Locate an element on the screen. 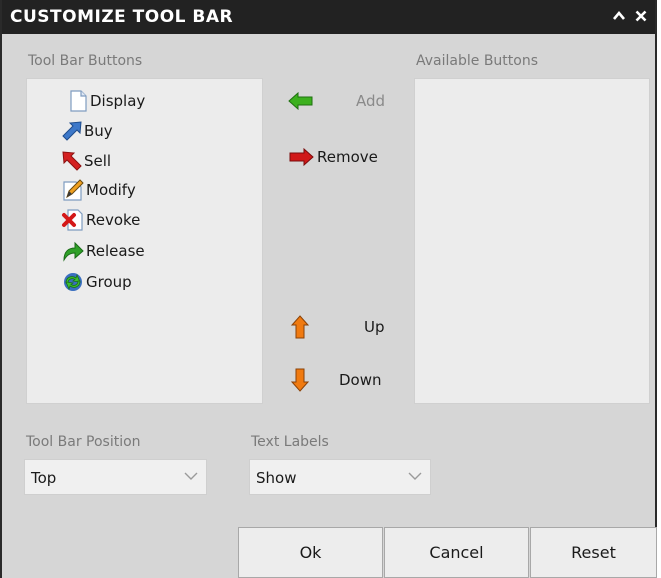 Image resolution: width=661 pixels, height=578 pixels. cancel-button: Cancel is located at coordinates (456, 552).